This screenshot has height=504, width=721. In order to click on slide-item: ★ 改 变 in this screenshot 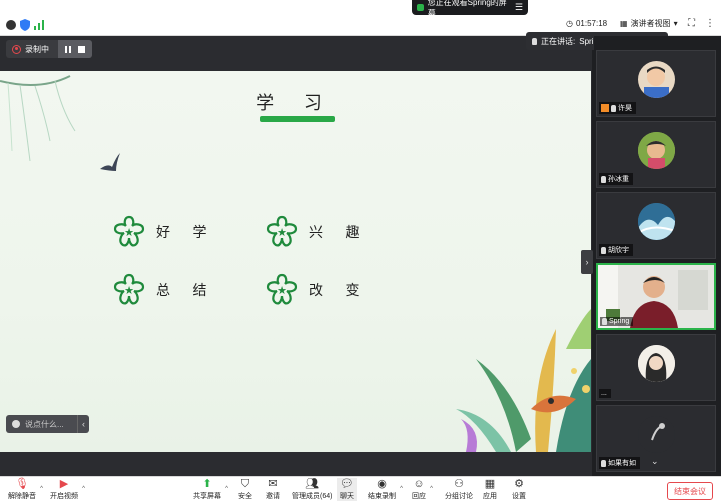, I will do `click(316, 290)`.